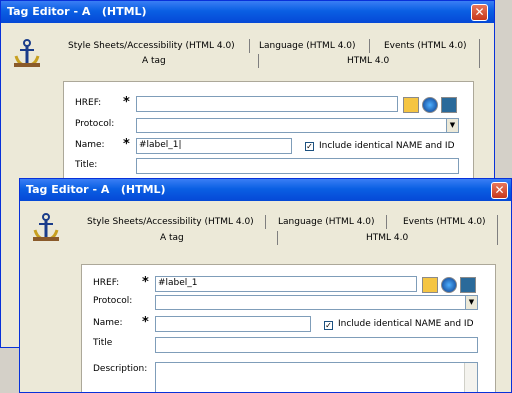 This screenshot has height=393, width=512. Describe the element at coordinates (444, 222) in the screenshot. I see `tab-events: Events (HTML 4.0)` at that location.